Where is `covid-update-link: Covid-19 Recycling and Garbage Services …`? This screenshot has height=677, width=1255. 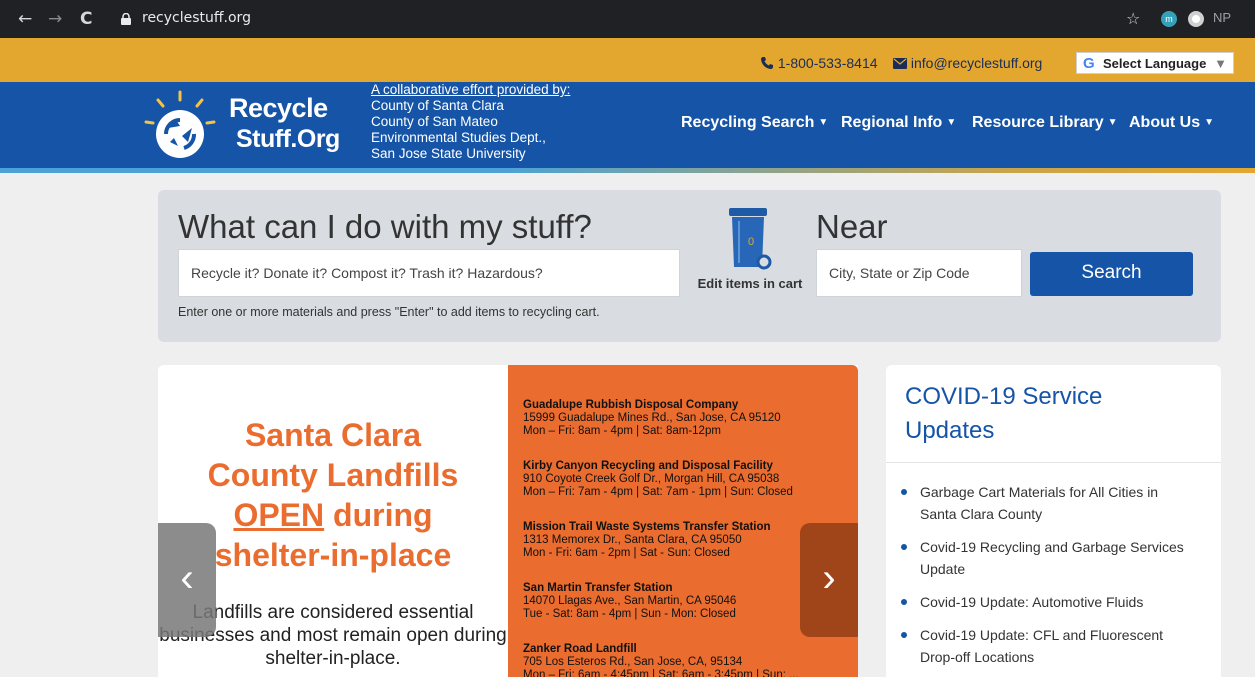
covid-update-link: Covid-19 Recycling and Garbage Services … is located at coordinates (1046, 558).